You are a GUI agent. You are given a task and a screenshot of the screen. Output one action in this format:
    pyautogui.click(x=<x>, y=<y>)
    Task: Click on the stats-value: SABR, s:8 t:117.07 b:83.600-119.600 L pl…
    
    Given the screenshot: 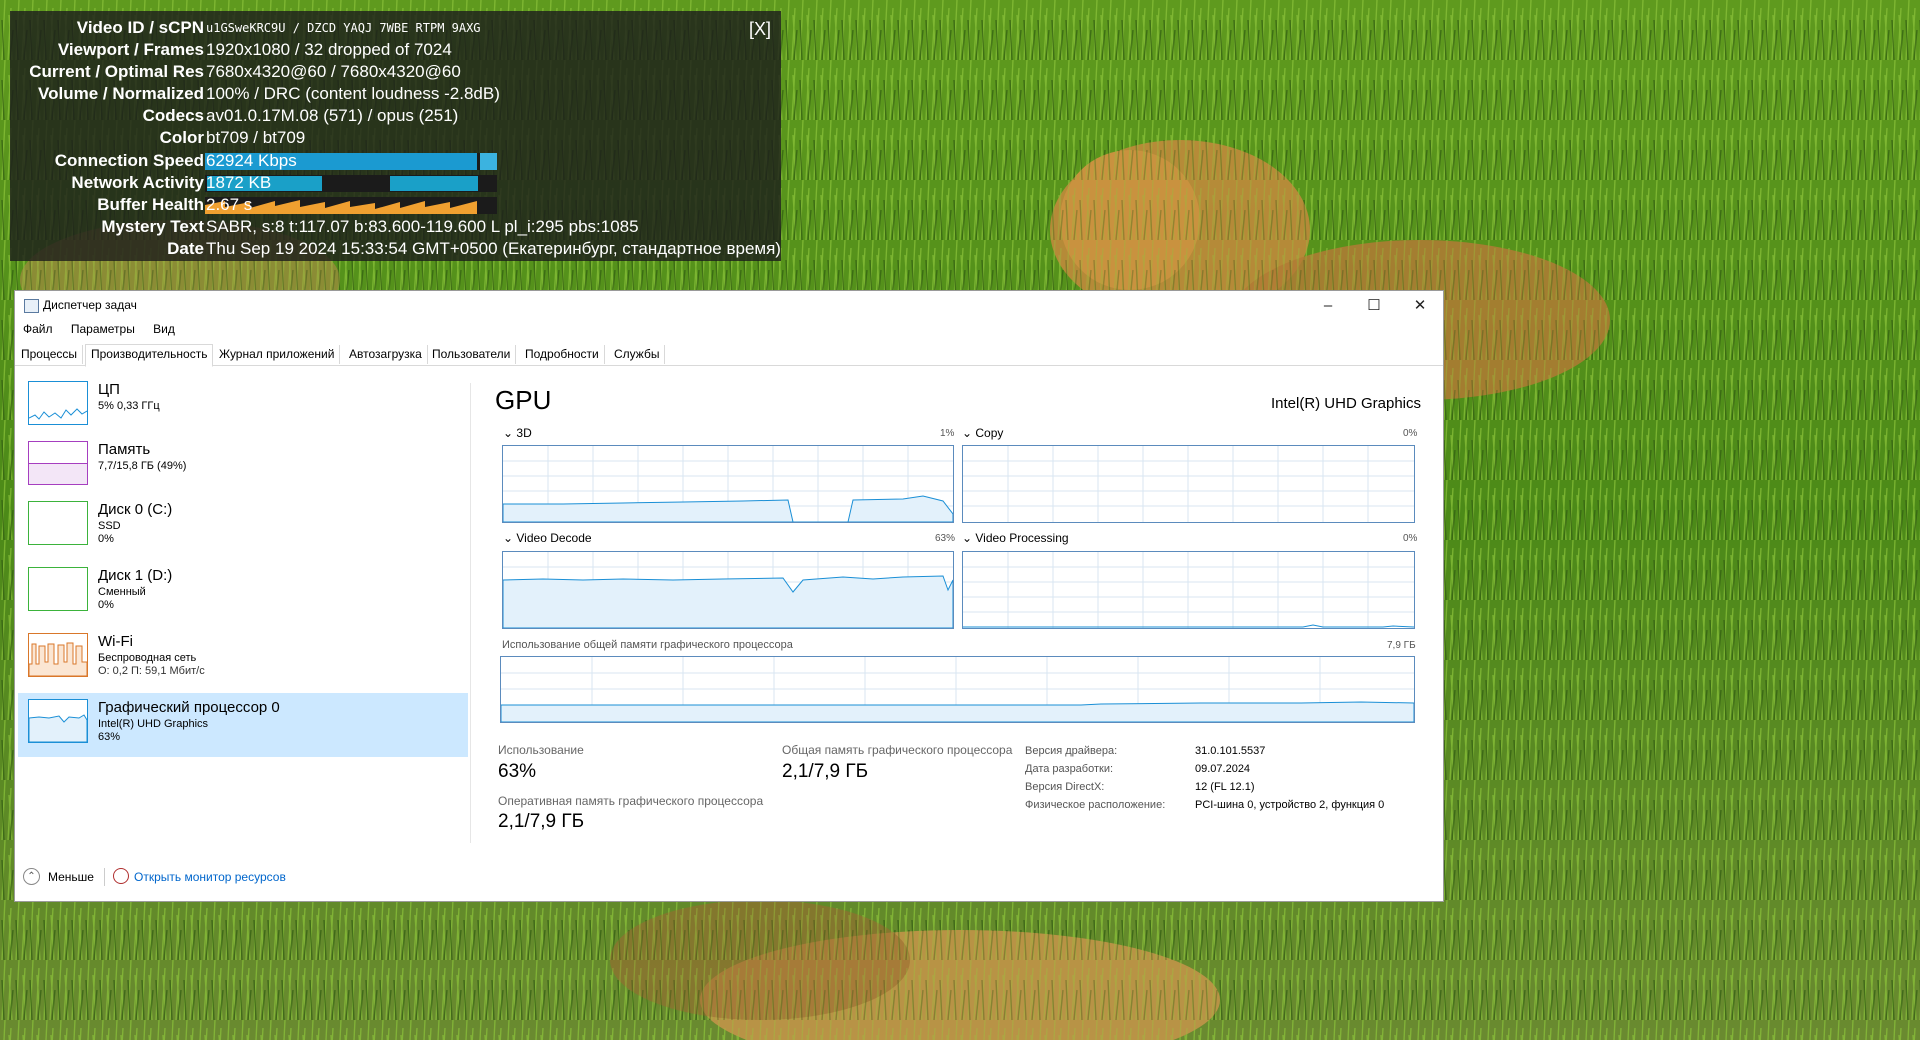 What is the action you would take?
    pyautogui.click(x=422, y=226)
    